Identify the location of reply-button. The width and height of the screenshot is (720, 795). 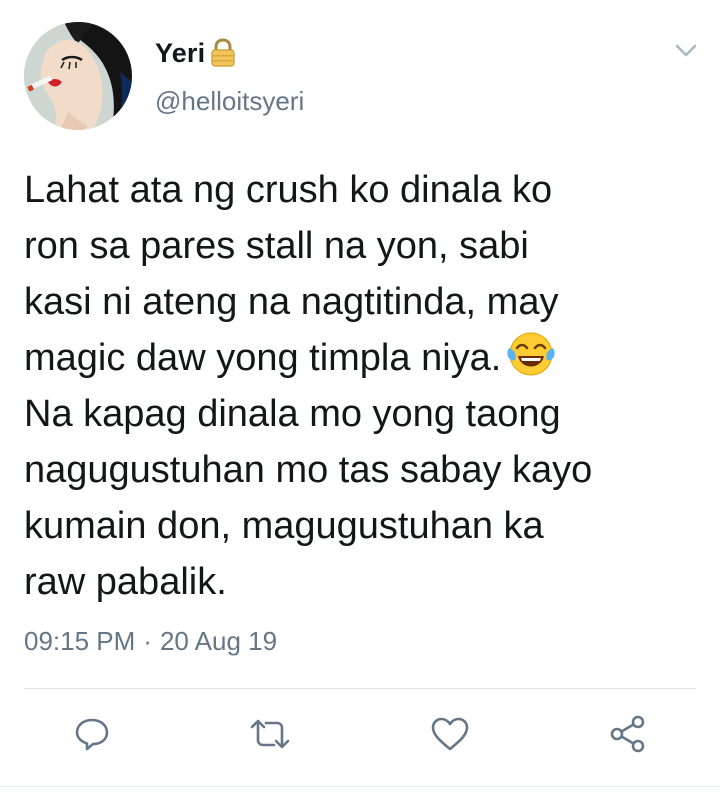
(92, 734).